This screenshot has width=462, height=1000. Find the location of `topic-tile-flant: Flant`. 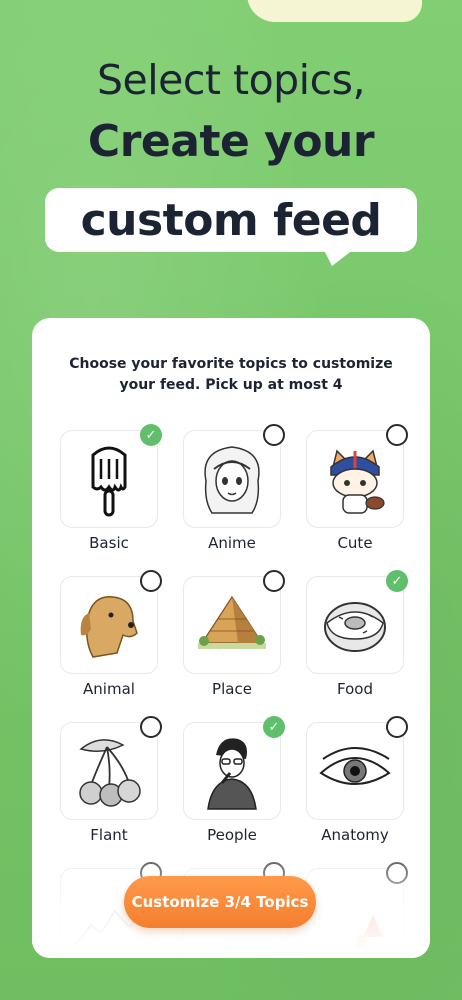

topic-tile-flant: Flant is located at coordinates (111, 780).